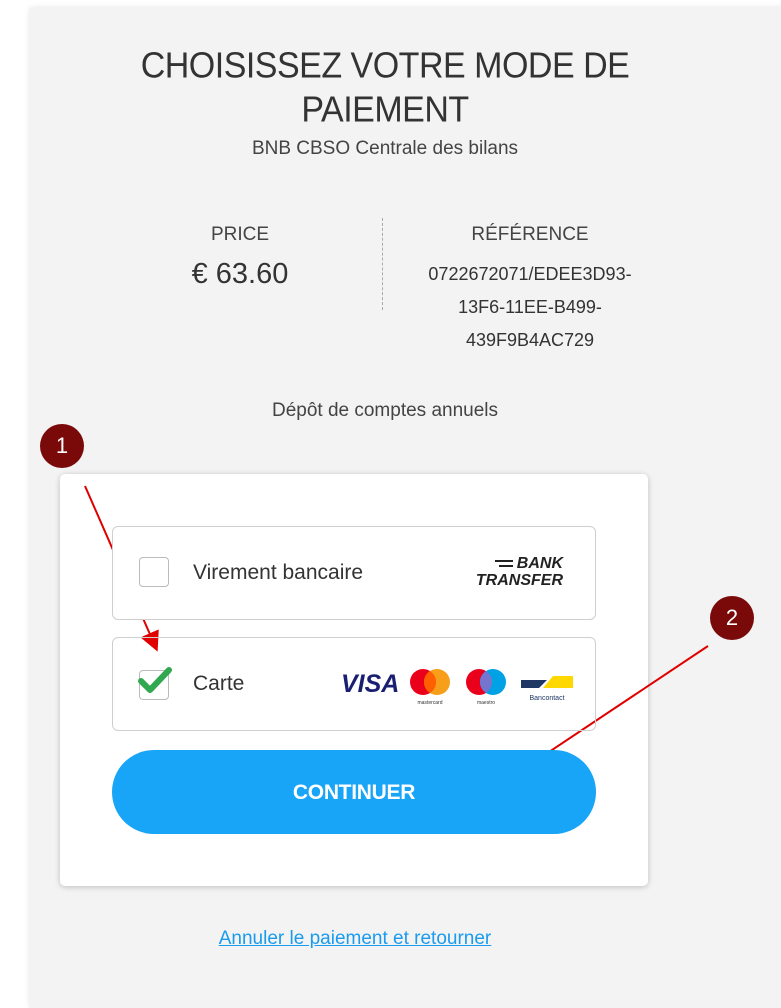 The width and height of the screenshot is (781, 1008). What do you see at coordinates (155, 680) in the screenshot?
I see `checkmark-icon` at bounding box center [155, 680].